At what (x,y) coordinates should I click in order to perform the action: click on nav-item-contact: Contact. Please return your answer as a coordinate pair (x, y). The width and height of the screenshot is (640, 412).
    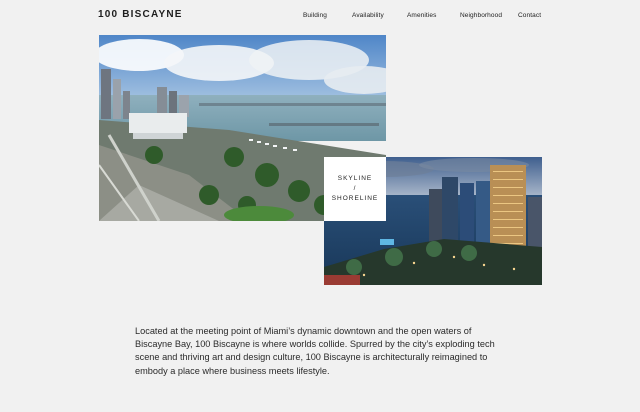
    Looking at the image, I should click on (529, 15).